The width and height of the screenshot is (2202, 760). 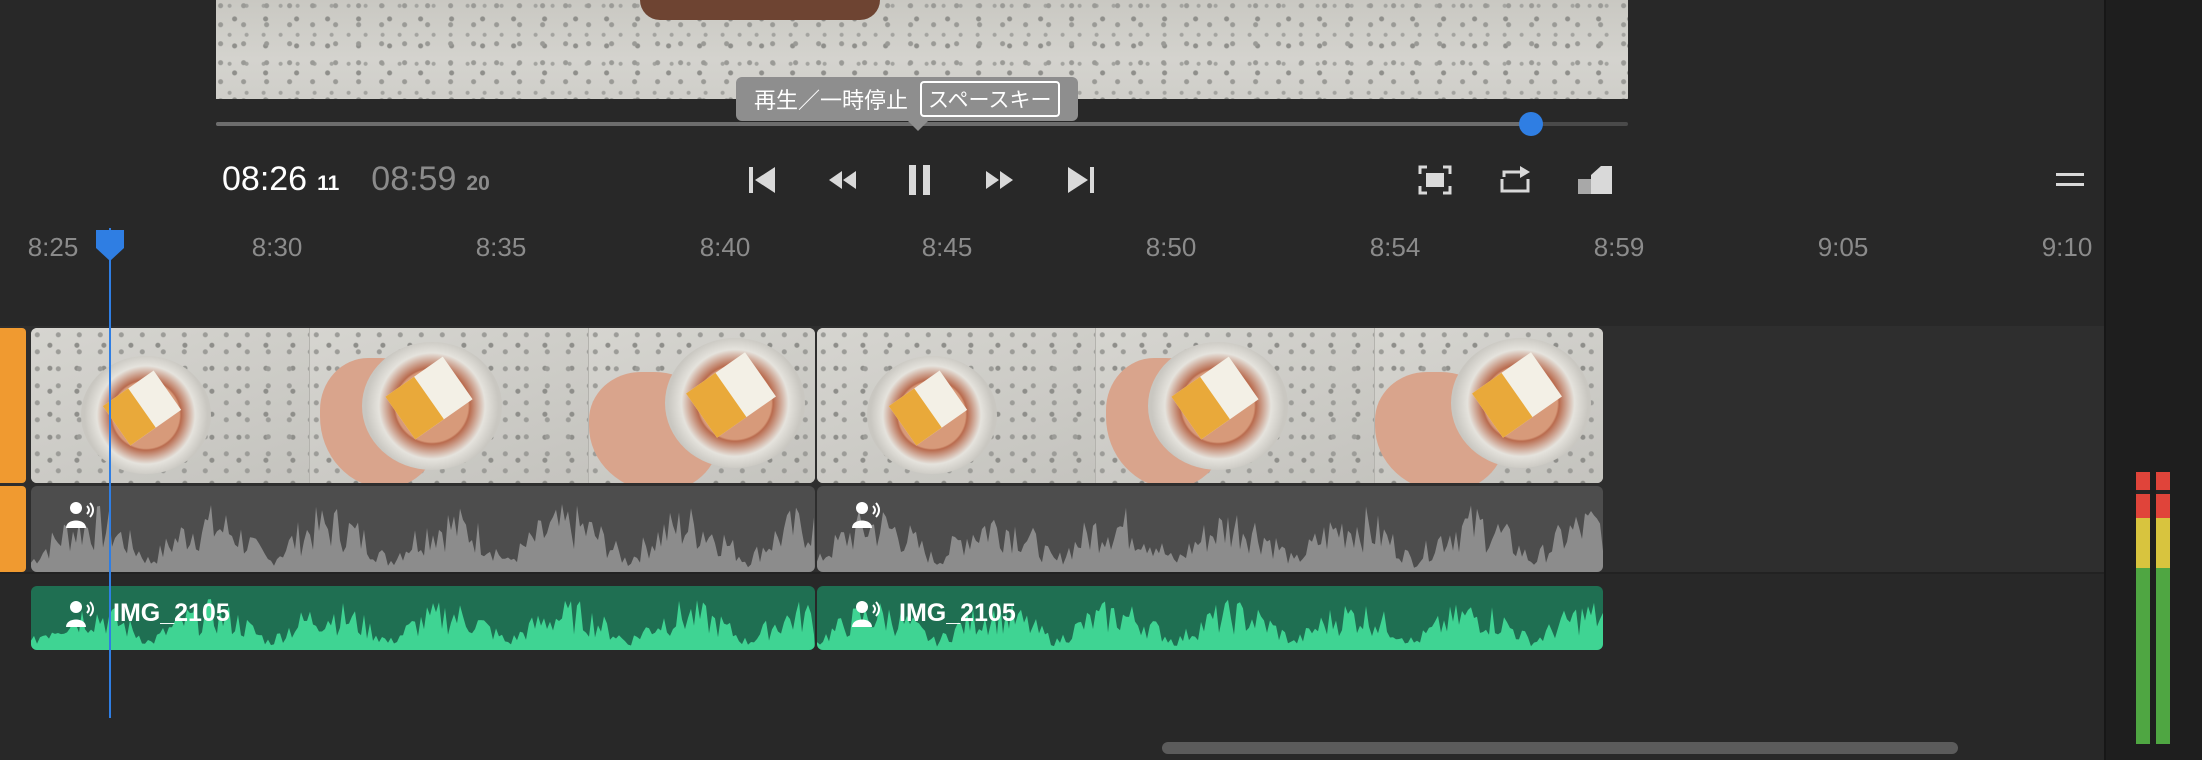 What do you see at coordinates (2143, 608) in the screenshot?
I see `audio-meter-left` at bounding box center [2143, 608].